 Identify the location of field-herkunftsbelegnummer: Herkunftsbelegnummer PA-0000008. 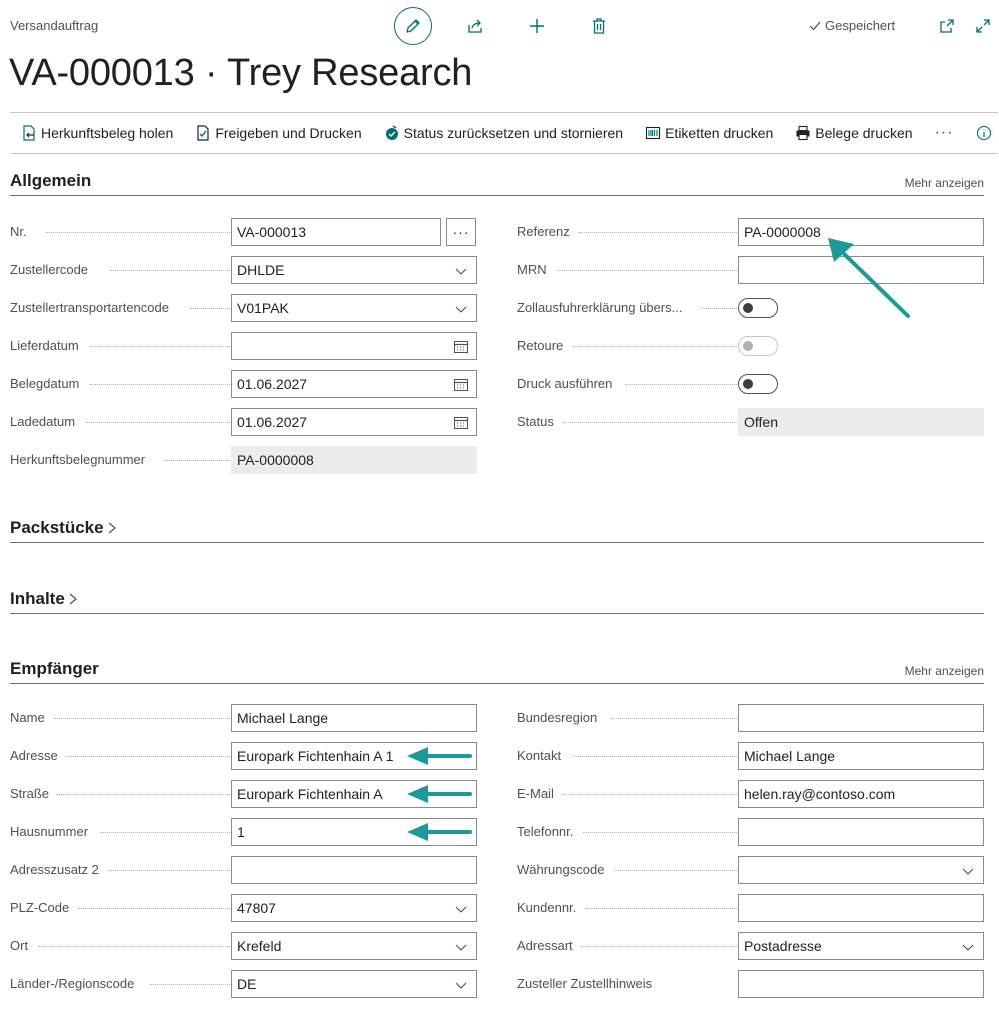
(243, 460).